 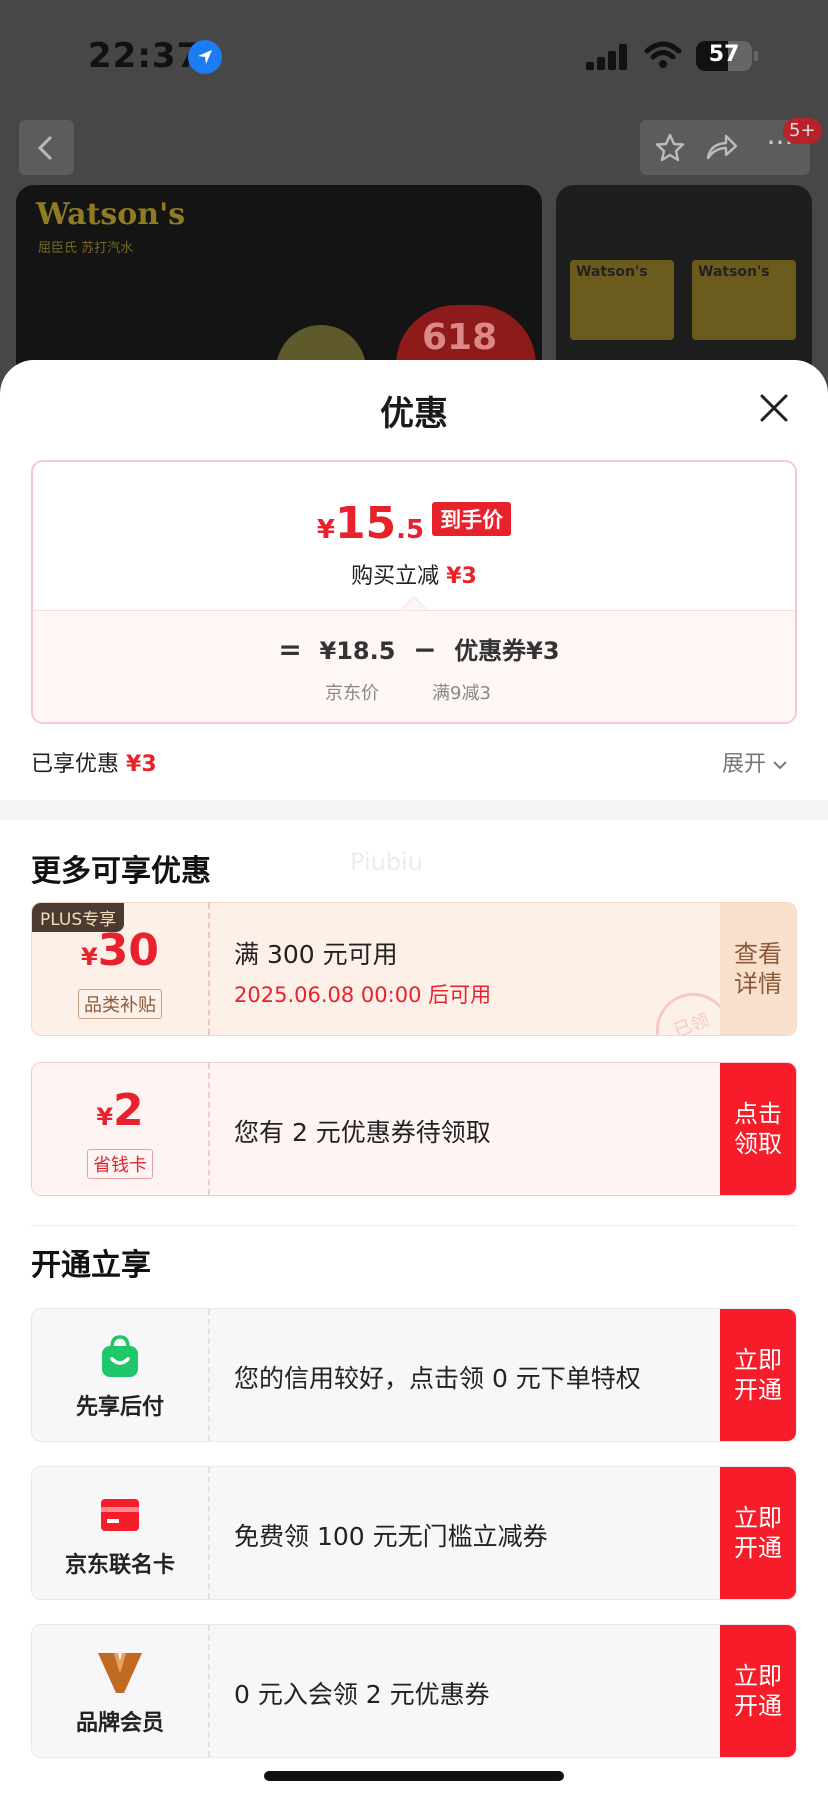 I want to click on more-discounts-title: 更多可享优惠, so click(x=121, y=871).